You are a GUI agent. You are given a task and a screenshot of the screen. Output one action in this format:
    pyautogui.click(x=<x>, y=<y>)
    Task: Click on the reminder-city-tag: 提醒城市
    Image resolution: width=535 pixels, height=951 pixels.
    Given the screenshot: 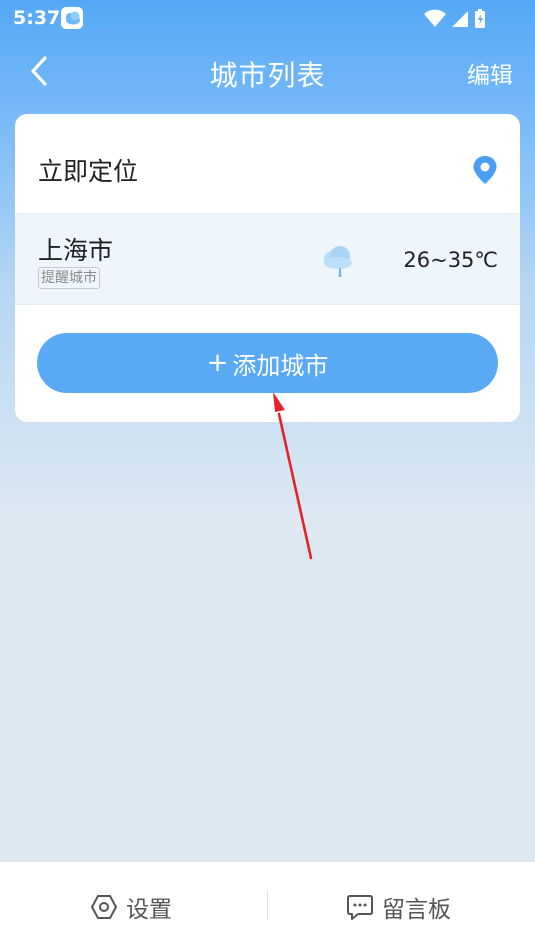 What is the action you would take?
    pyautogui.click(x=69, y=278)
    